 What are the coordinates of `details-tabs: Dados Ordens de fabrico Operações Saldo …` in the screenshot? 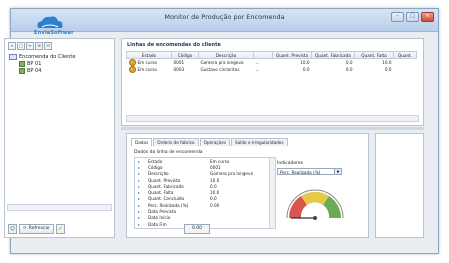 It's located at (210, 142).